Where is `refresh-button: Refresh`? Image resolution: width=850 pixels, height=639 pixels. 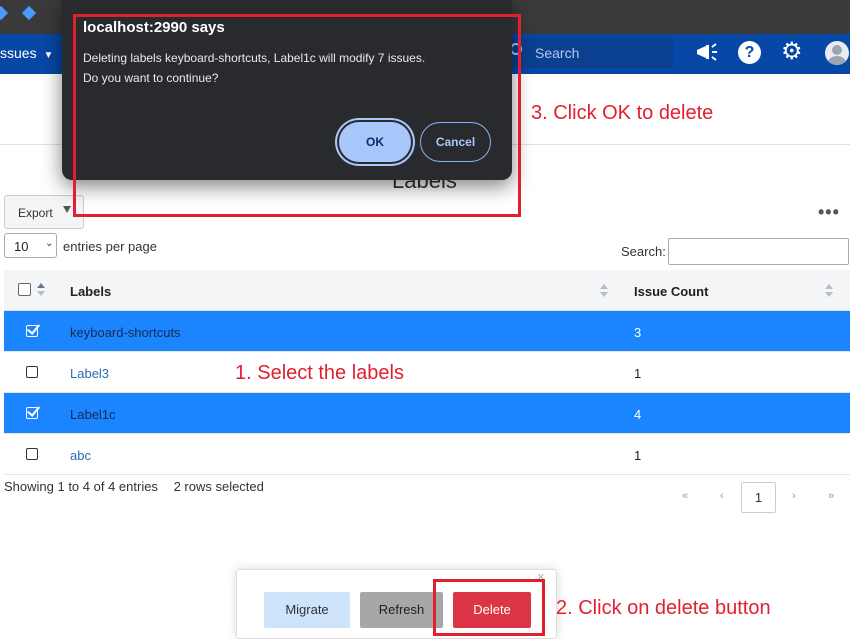 refresh-button: Refresh is located at coordinates (401, 610).